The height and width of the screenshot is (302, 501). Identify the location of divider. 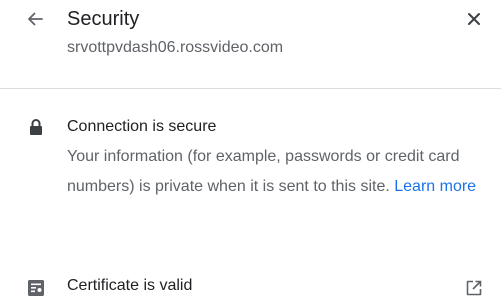
(250, 88).